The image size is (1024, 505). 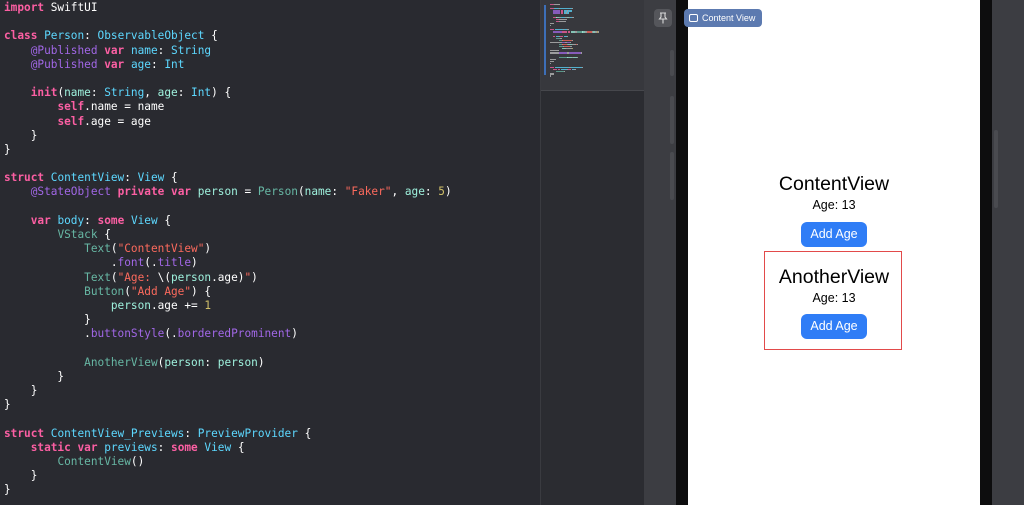 I want to click on code-line: init(name: String, age: Int) {, so click(x=228, y=93).